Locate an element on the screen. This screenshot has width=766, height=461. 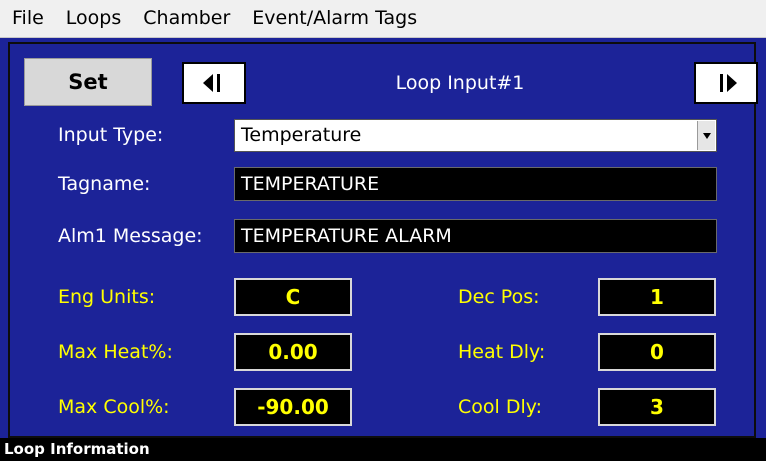
status-bar: Loop Information is located at coordinates (383, 449).